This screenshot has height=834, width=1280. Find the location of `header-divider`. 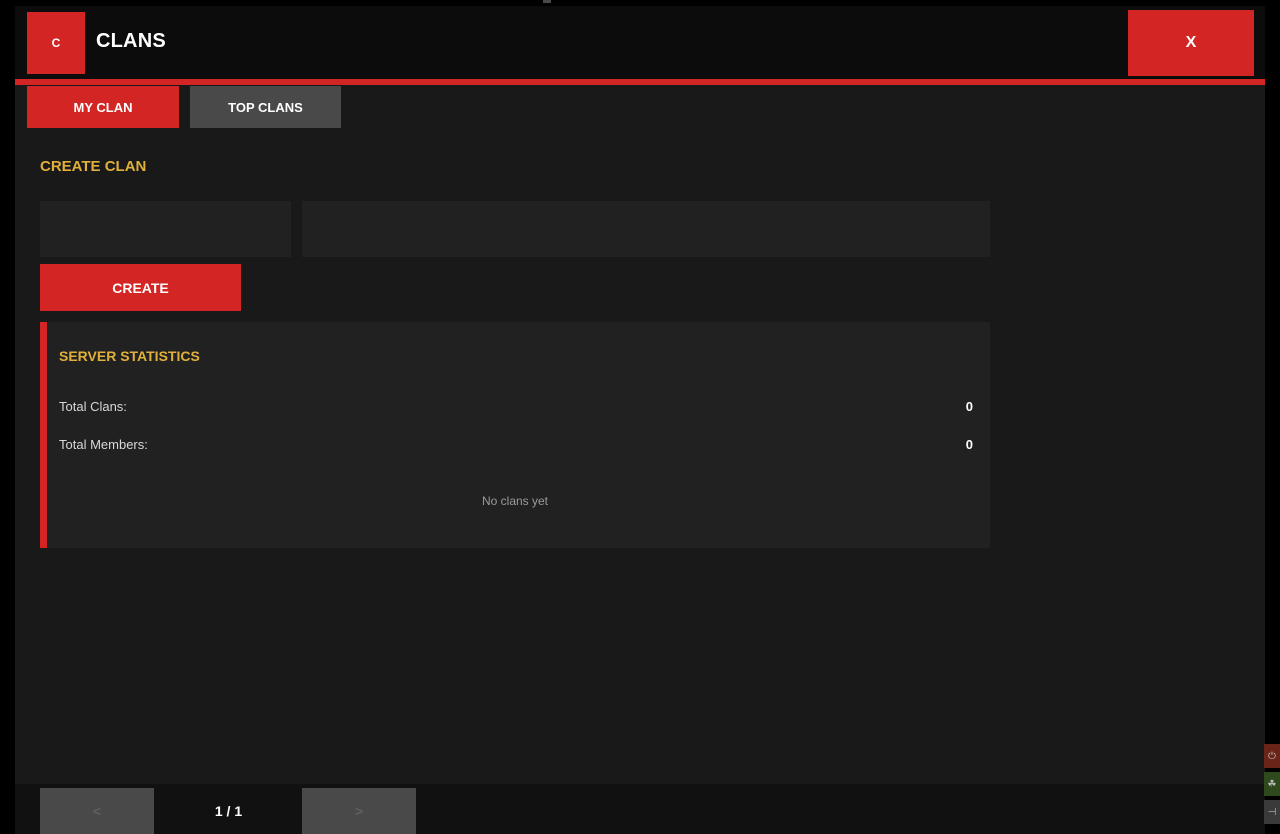

header-divider is located at coordinates (640, 82).